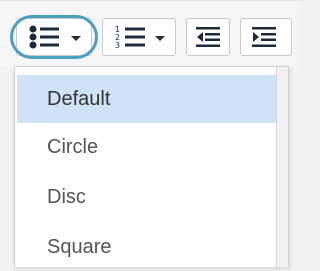 The image size is (320, 271). Describe the element at coordinates (44, 37) in the screenshot. I see `bullet-list-icon` at that location.